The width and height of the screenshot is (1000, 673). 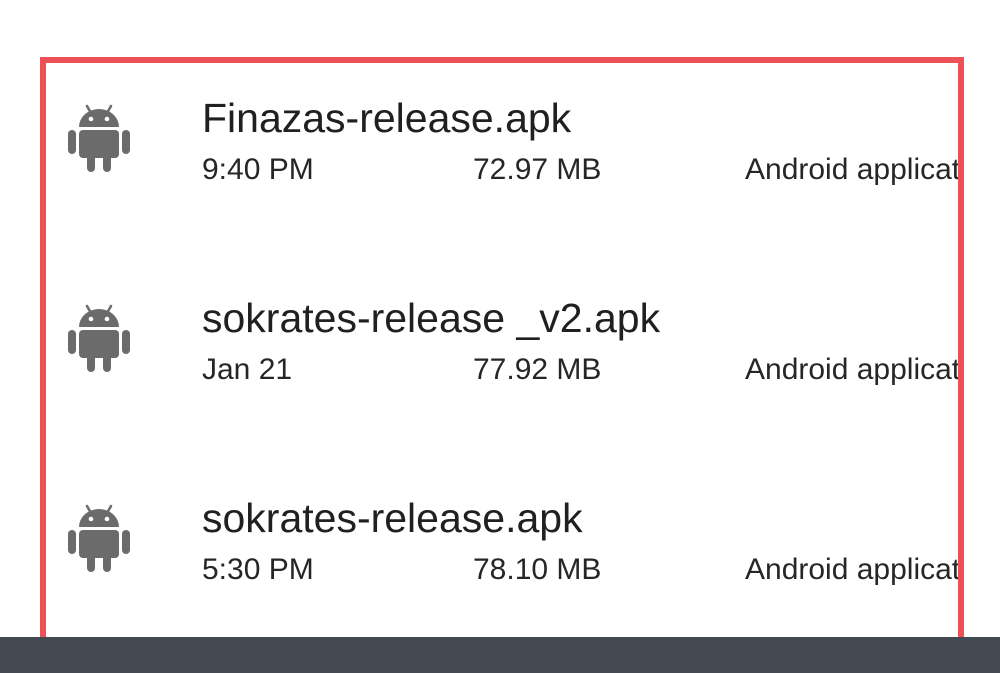 What do you see at coordinates (247, 369) in the screenshot?
I see `file-date: Jan 21` at bounding box center [247, 369].